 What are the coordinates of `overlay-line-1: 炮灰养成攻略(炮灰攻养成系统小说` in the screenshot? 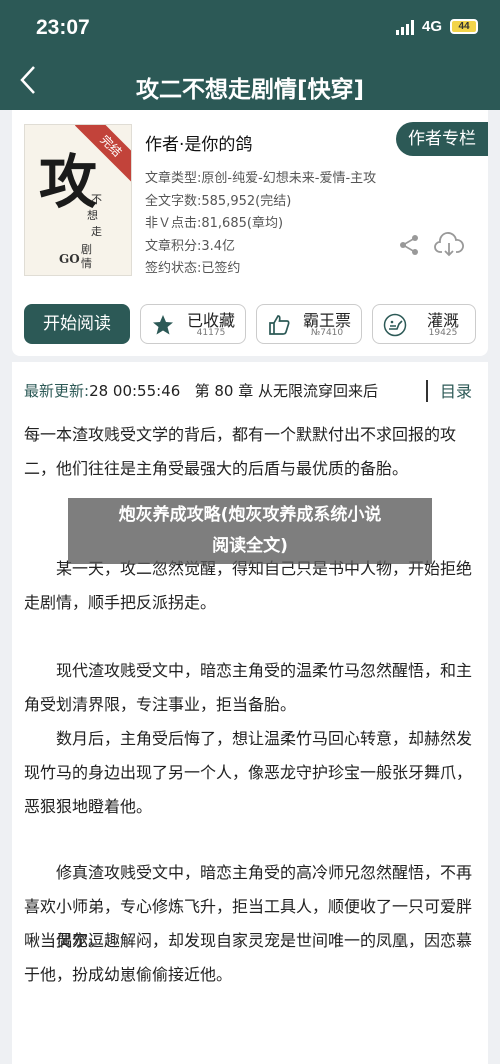 It's located at (250, 515).